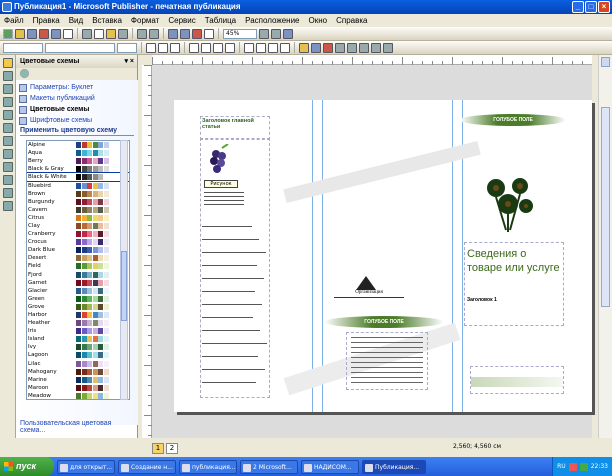  Describe the element at coordinates (78, 331) in the screenshot. I see `color-scheme-item: Iris` at that location.